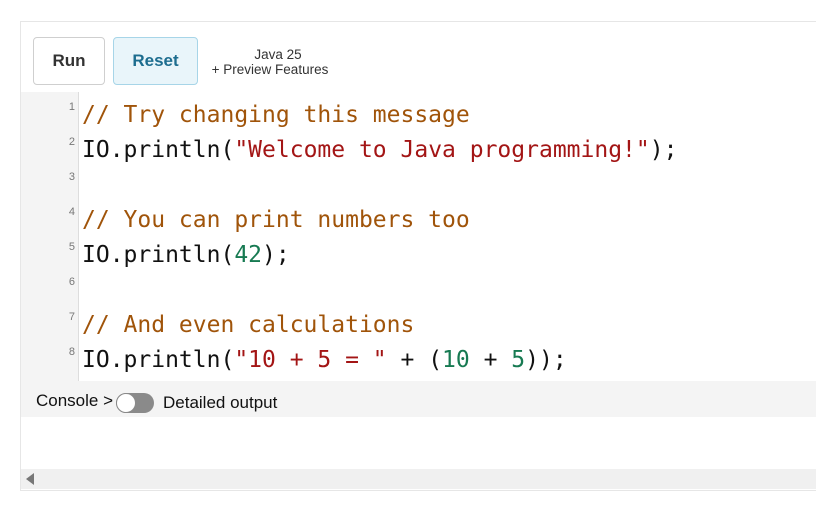 This screenshot has height=505, width=816. Describe the element at coordinates (518, 360) in the screenshot. I see `code-token: 5` at that location.